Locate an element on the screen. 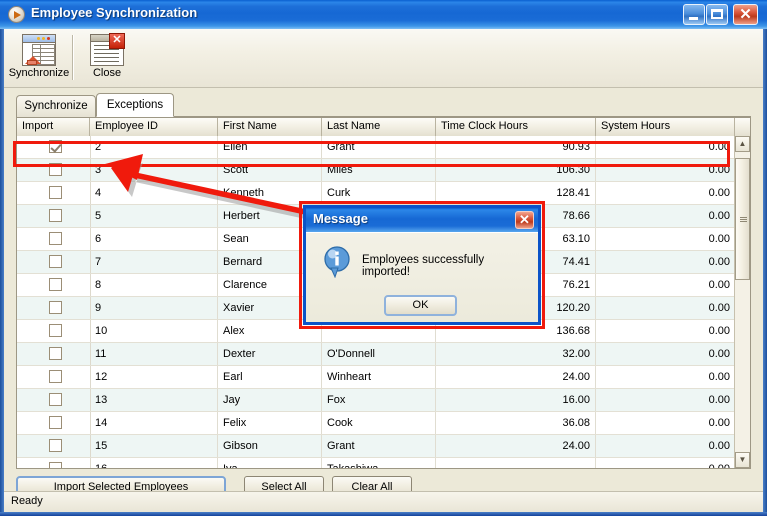 The image size is (767, 516). table-cell-id: 12 is located at coordinates (154, 377).